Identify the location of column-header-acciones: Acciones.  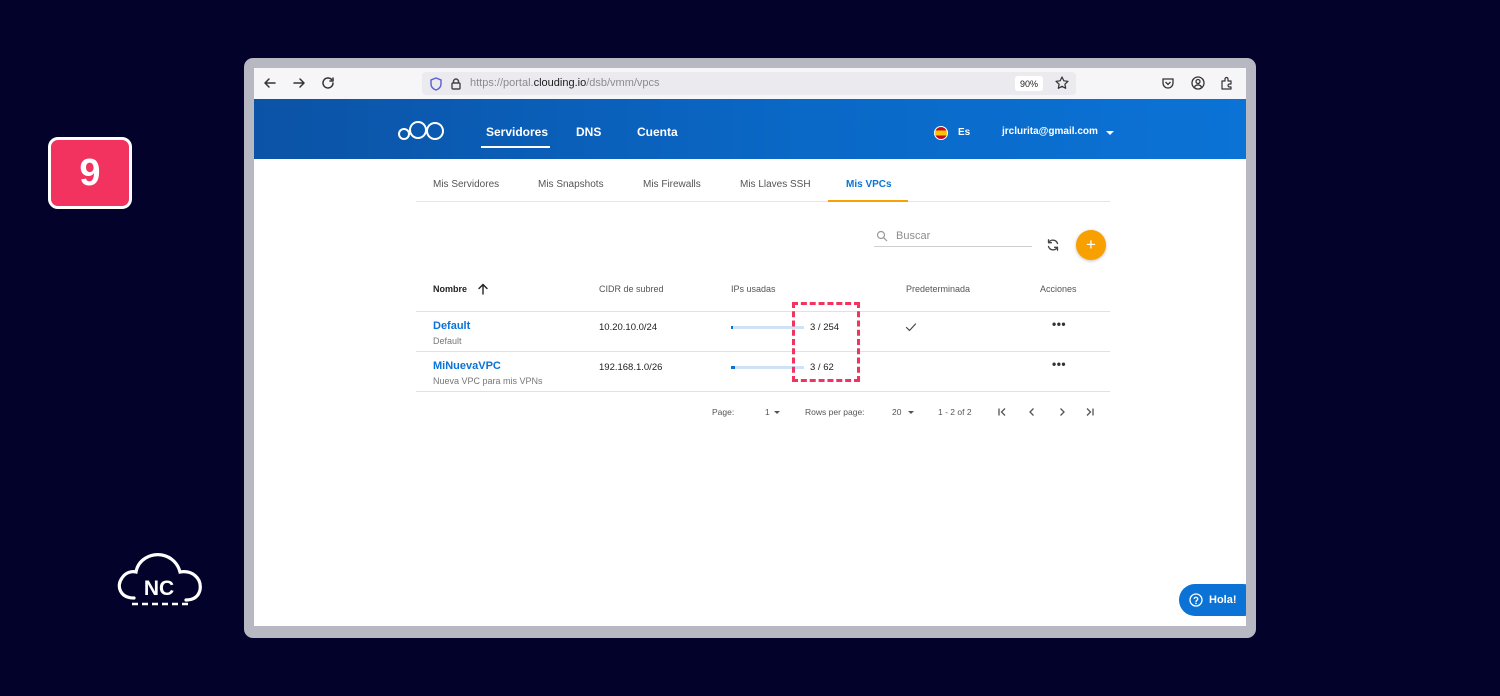
(1058, 289).